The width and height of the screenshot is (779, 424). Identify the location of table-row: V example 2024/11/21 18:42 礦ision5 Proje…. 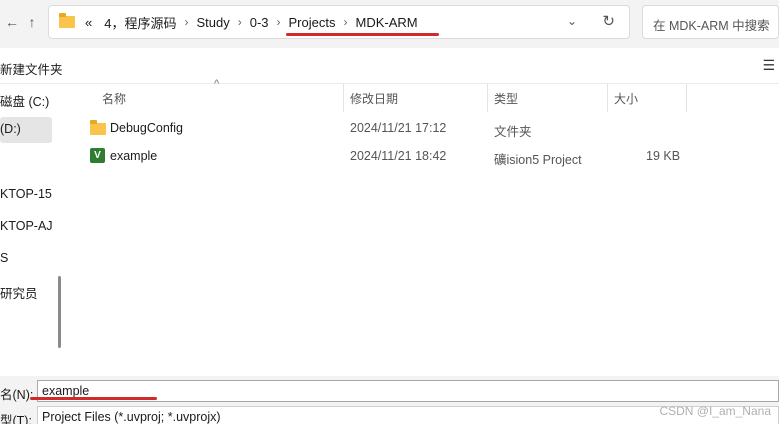
(382, 156).